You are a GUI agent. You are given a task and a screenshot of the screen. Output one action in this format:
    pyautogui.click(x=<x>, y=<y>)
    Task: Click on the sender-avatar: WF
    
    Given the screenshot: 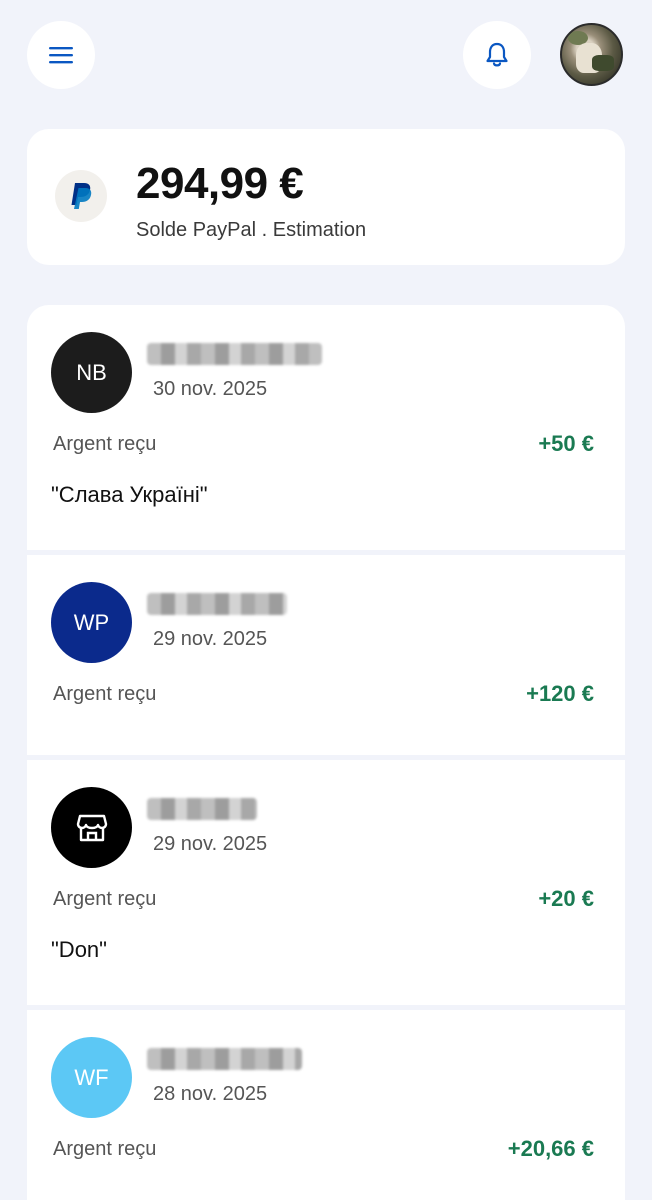 What is the action you would take?
    pyautogui.click(x=91, y=1077)
    